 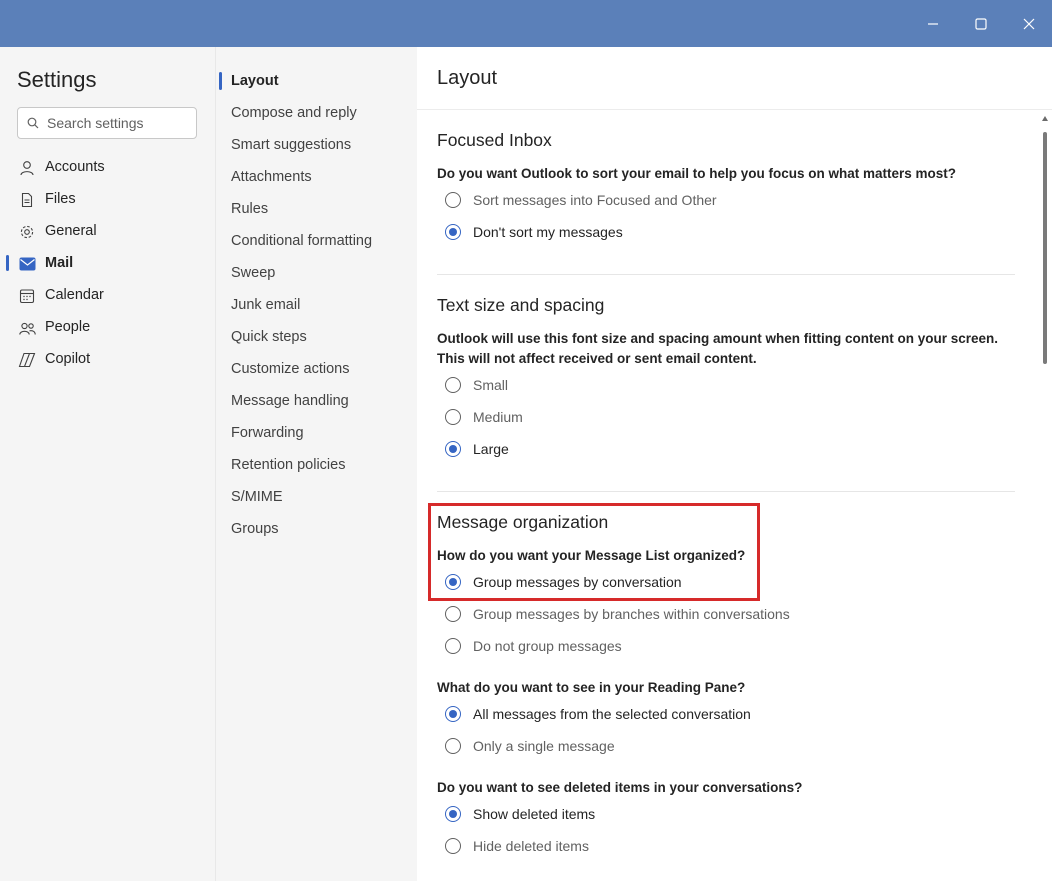 What do you see at coordinates (294, 113) in the screenshot?
I see `submenu-item-compose-and-reply: Compose and reply` at bounding box center [294, 113].